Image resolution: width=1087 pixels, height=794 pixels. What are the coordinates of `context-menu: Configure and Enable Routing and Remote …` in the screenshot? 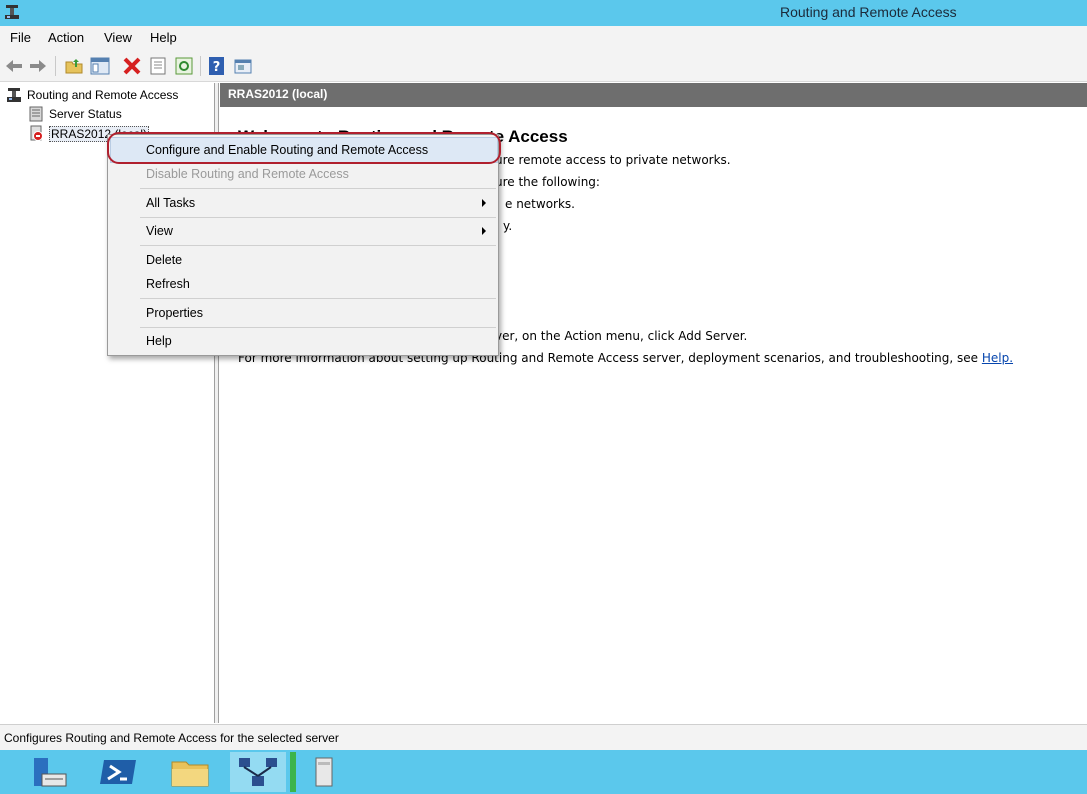 It's located at (303, 245).